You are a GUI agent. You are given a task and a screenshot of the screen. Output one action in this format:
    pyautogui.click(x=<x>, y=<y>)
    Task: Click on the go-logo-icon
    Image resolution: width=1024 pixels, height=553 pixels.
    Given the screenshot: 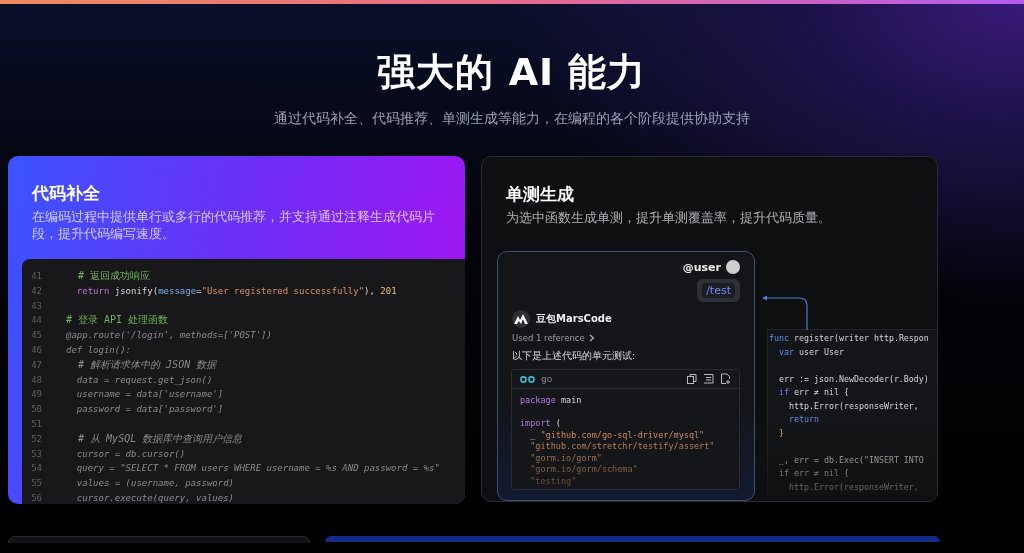 What is the action you would take?
    pyautogui.click(x=528, y=379)
    